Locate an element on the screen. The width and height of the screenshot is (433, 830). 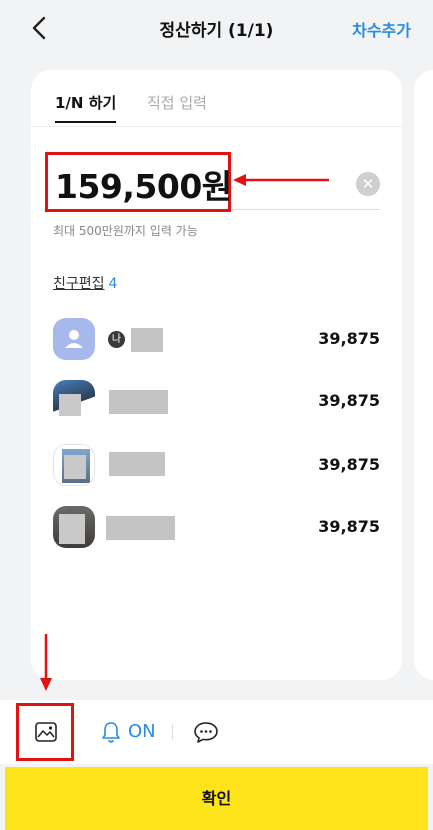
friend-edit-link: 친구편집 4 is located at coordinates (85, 283).